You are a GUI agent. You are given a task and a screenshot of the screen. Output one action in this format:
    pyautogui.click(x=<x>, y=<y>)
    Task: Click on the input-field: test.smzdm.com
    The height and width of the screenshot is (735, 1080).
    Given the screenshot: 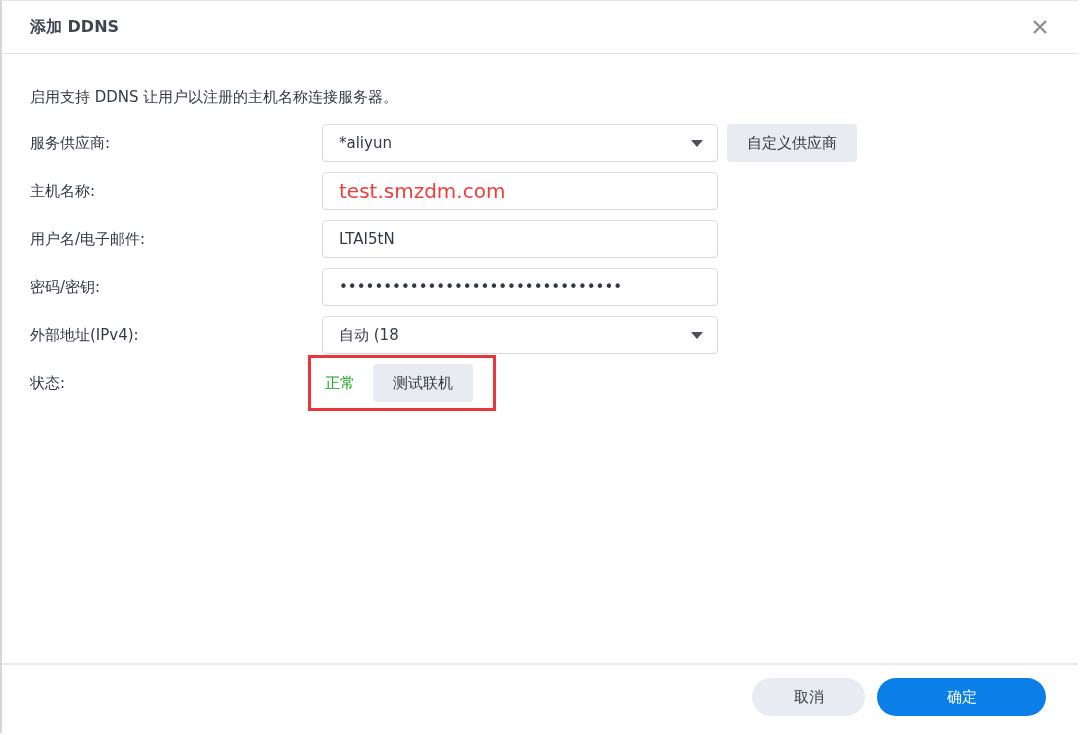 What is the action you would take?
    pyautogui.click(x=520, y=191)
    